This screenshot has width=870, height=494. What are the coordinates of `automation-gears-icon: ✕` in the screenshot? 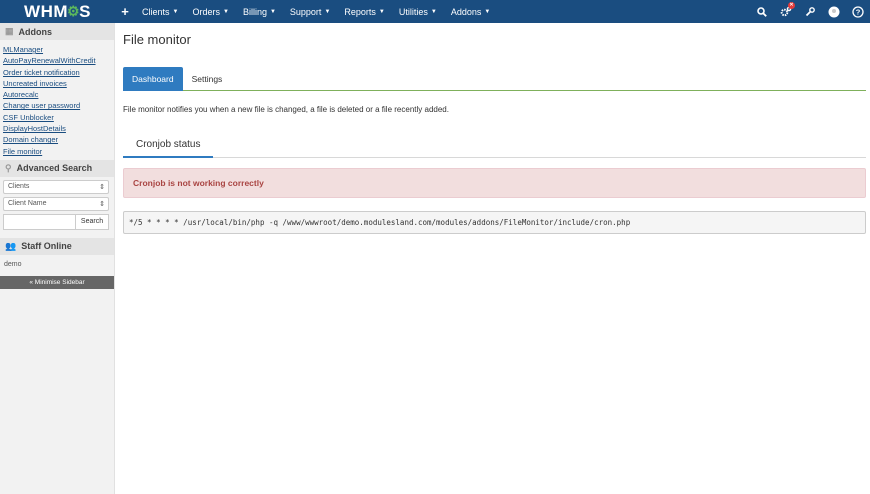 It's located at (786, 11).